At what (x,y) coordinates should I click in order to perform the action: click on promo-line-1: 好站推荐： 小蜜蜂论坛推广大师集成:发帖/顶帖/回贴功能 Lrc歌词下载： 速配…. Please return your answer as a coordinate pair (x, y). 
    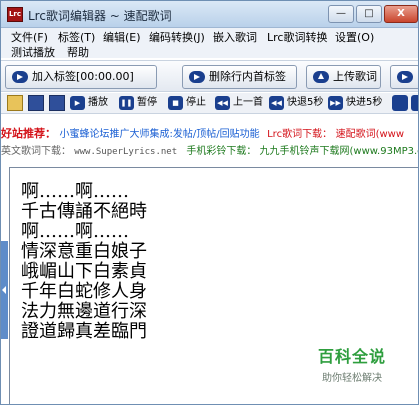
    Looking at the image, I should click on (209, 133).